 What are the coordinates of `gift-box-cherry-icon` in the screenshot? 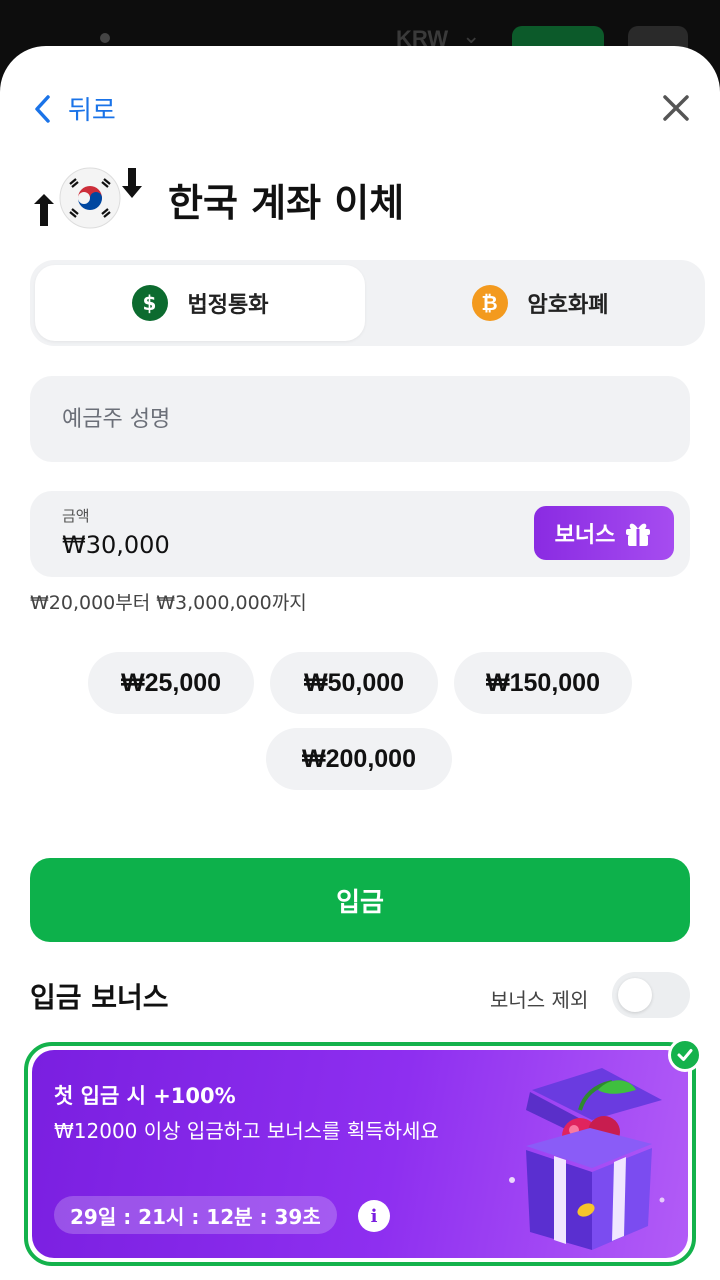 It's located at (587, 1159).